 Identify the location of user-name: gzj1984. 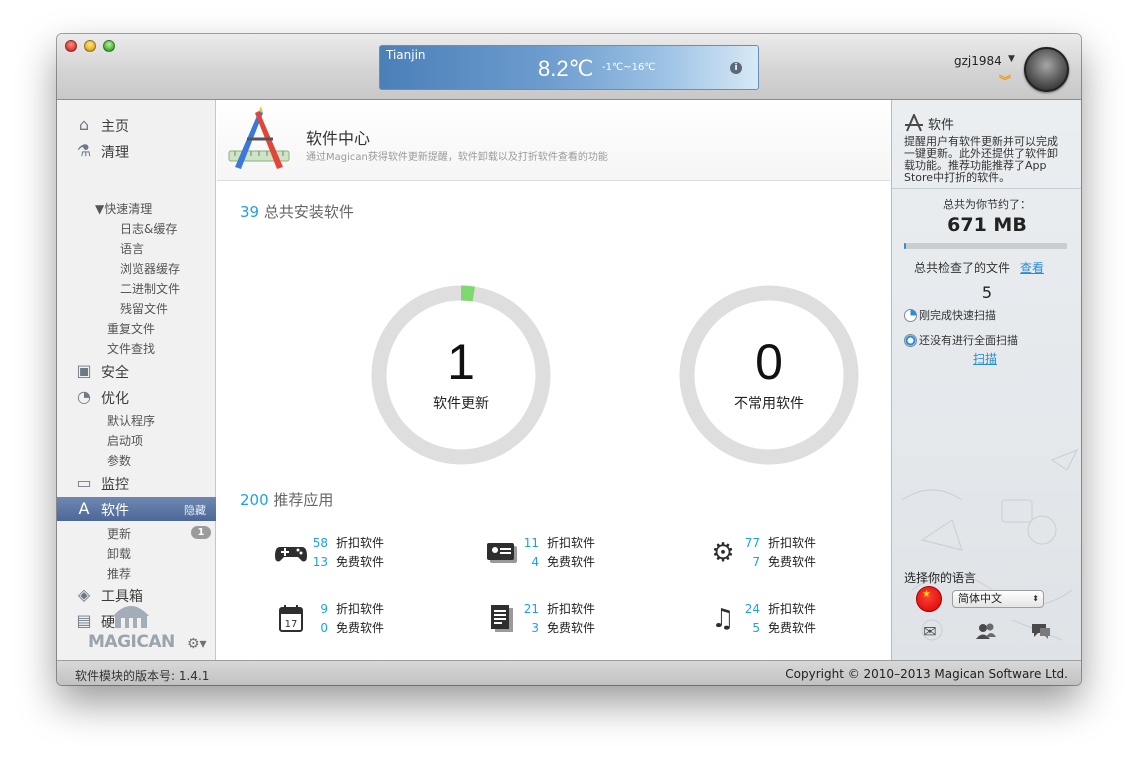
(978, 61).